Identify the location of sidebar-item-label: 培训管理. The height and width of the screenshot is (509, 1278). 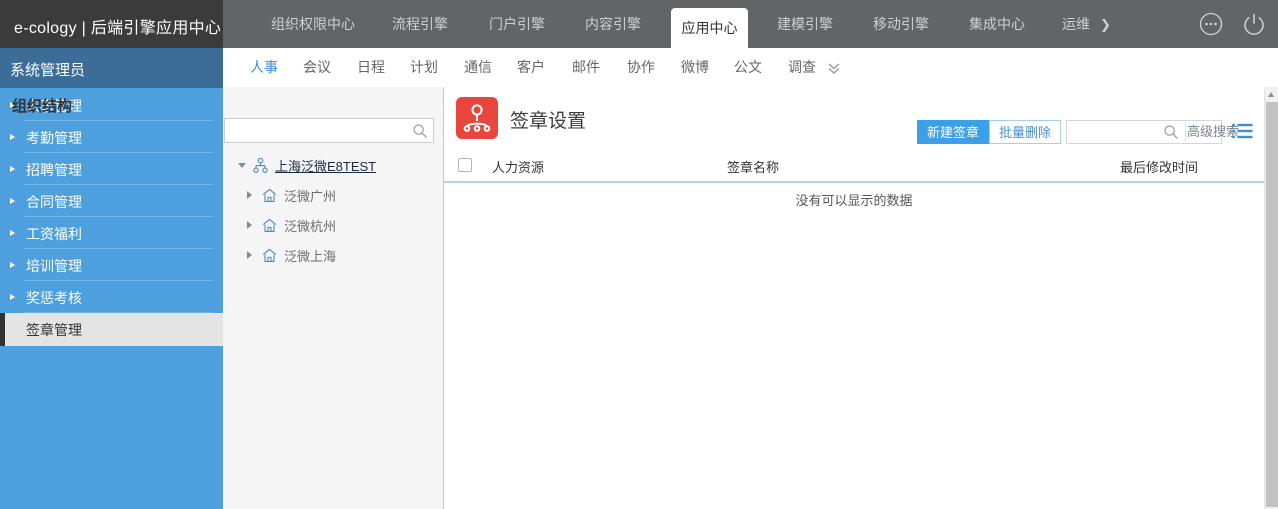
(54, 266).